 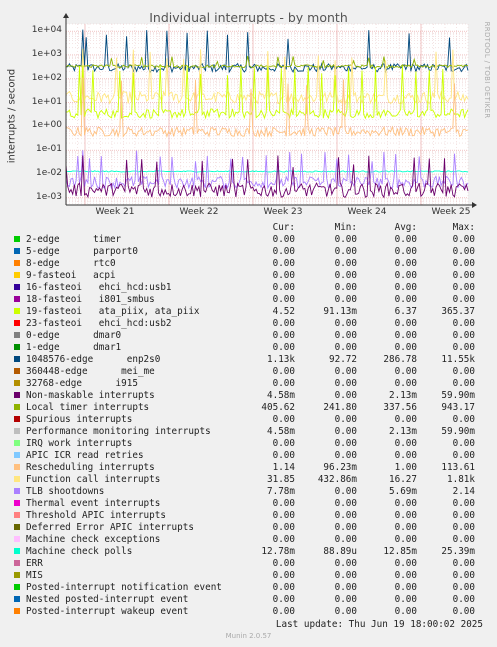 I want to click on y-tick-label: 1e-01, so click(x=49, y=149).